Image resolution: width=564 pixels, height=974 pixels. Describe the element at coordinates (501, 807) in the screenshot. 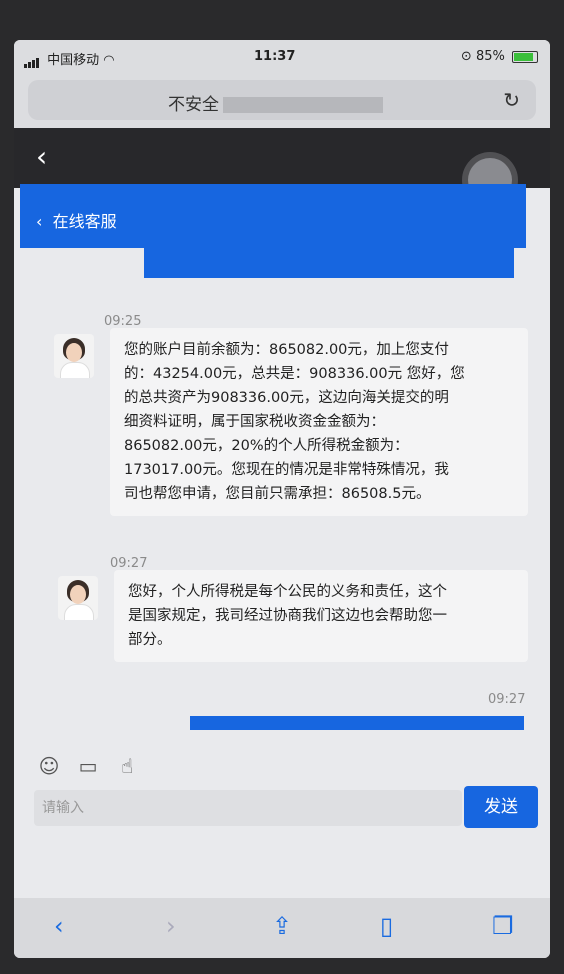

I see `send-button: 发送` at that location.